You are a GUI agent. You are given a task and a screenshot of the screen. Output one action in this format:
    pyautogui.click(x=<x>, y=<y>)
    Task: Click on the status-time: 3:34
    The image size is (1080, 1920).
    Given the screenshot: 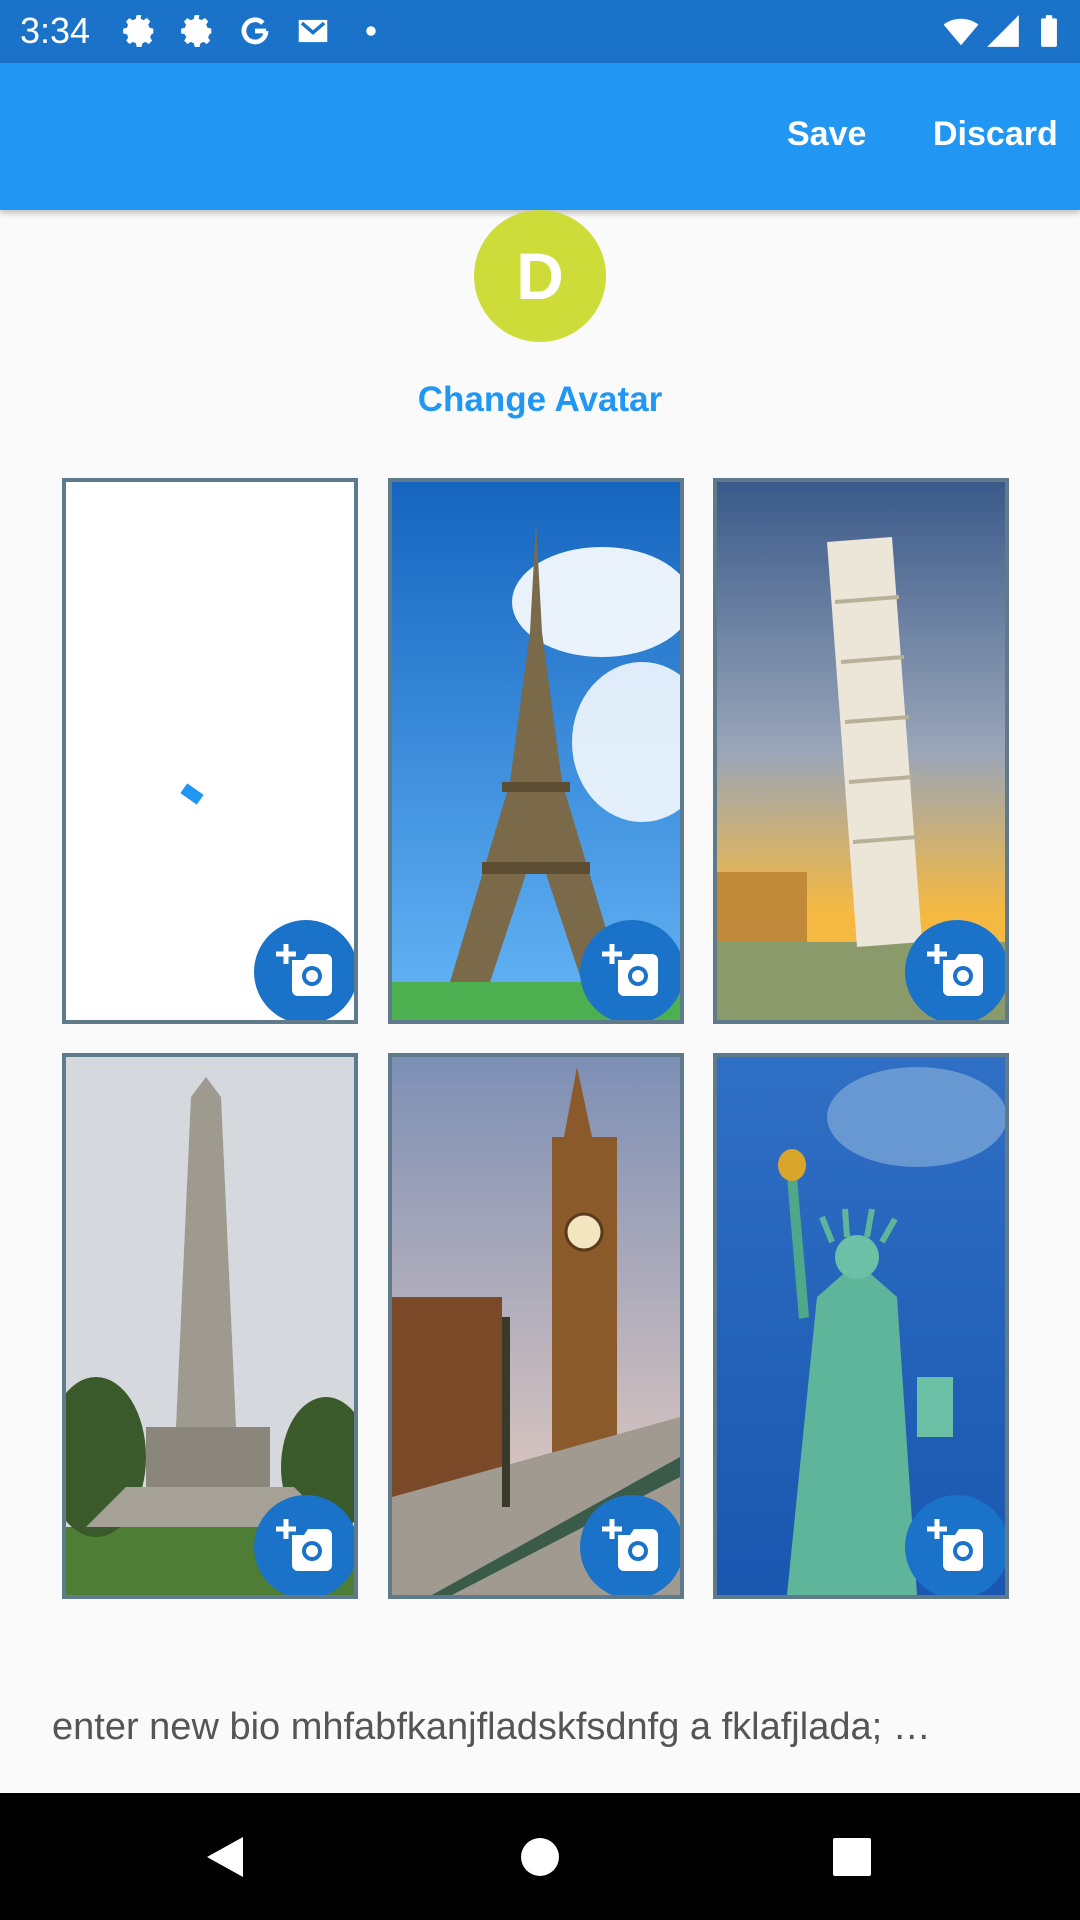 What is the action you would take?
    pyautogui.click(x=55, y=30)
    